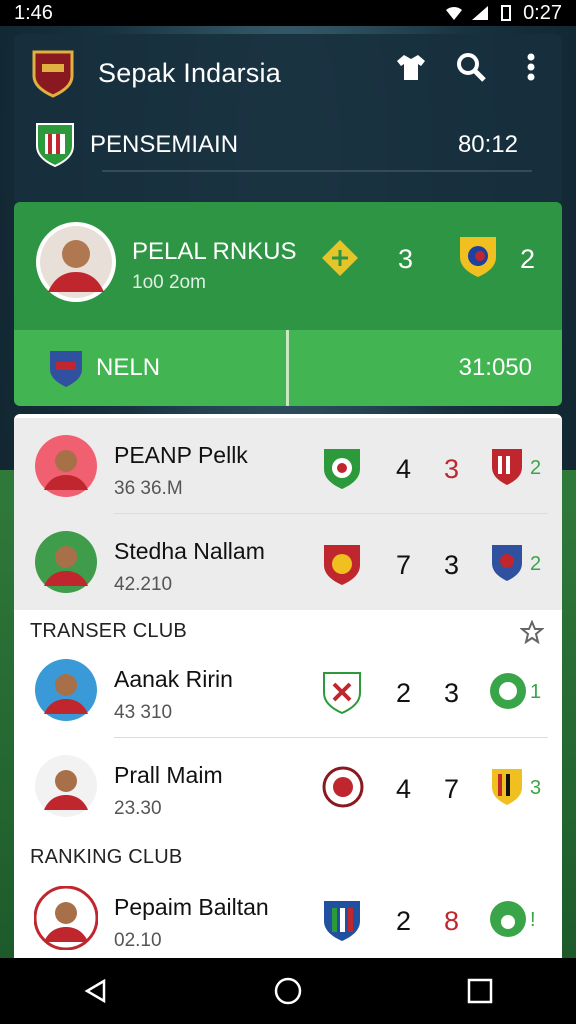  What do you see at coordinates (542, 12) in the screenshot?
I see `status-clock: 0:27` at bounding box center [542, 12].